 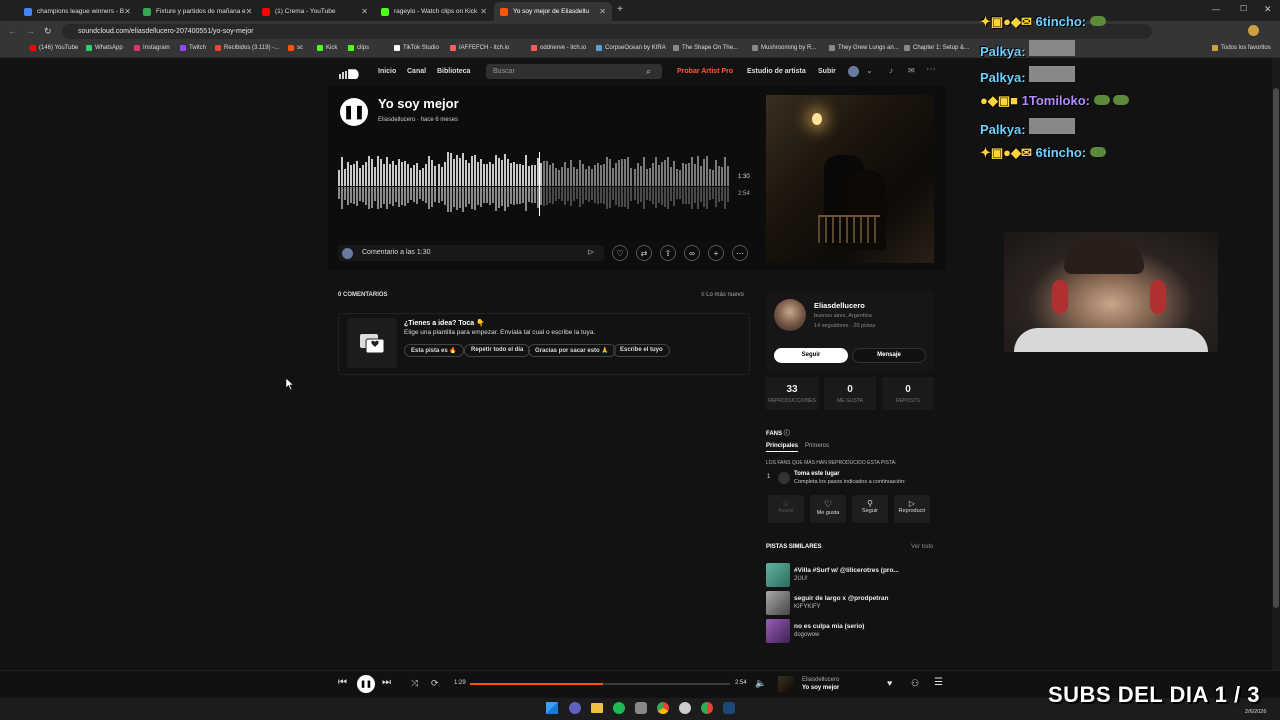 What do you see at coordinates (891, 70) in the screenshot?
I see `bell-icon: ♪` at bounding box center [891, 70].